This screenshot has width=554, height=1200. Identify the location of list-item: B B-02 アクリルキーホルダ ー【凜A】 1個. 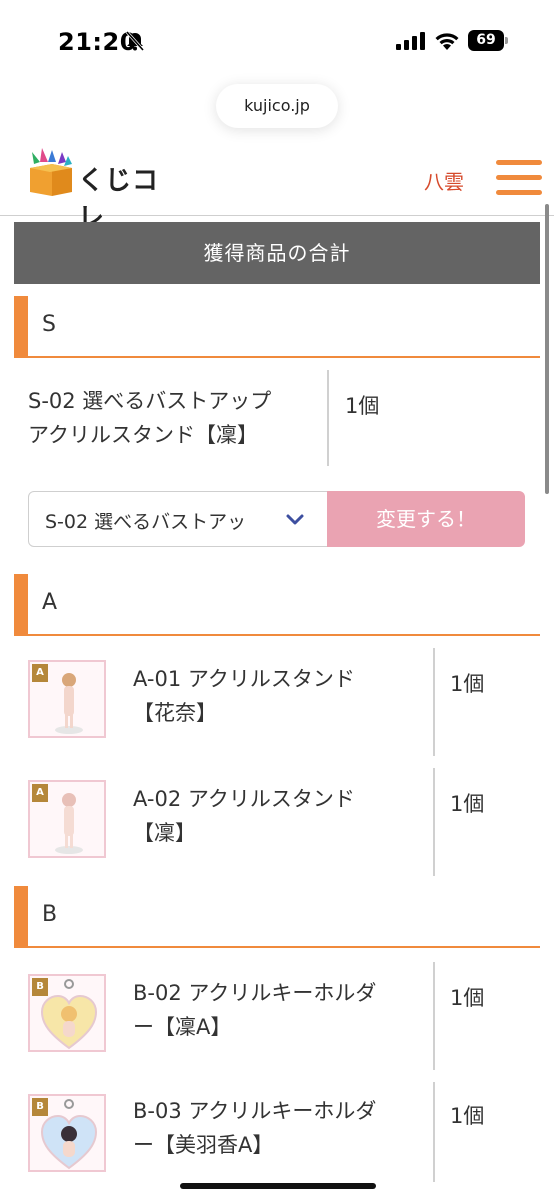
(277, 1016).